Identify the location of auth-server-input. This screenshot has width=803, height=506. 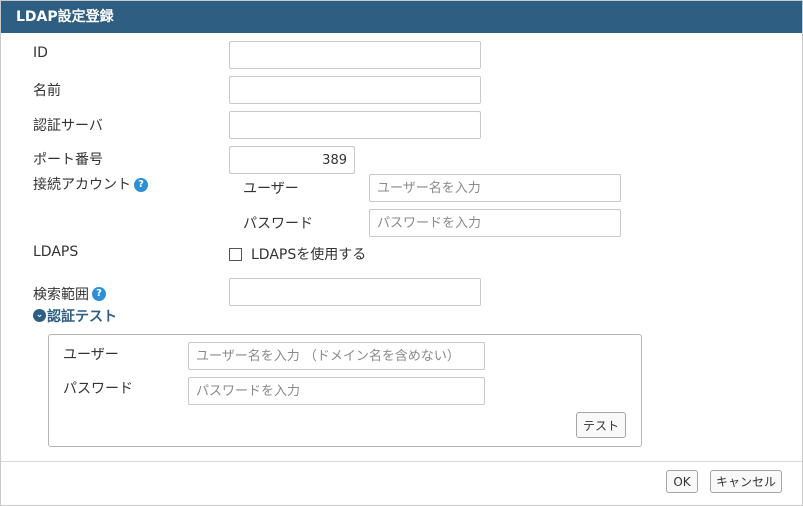
(355, 125).